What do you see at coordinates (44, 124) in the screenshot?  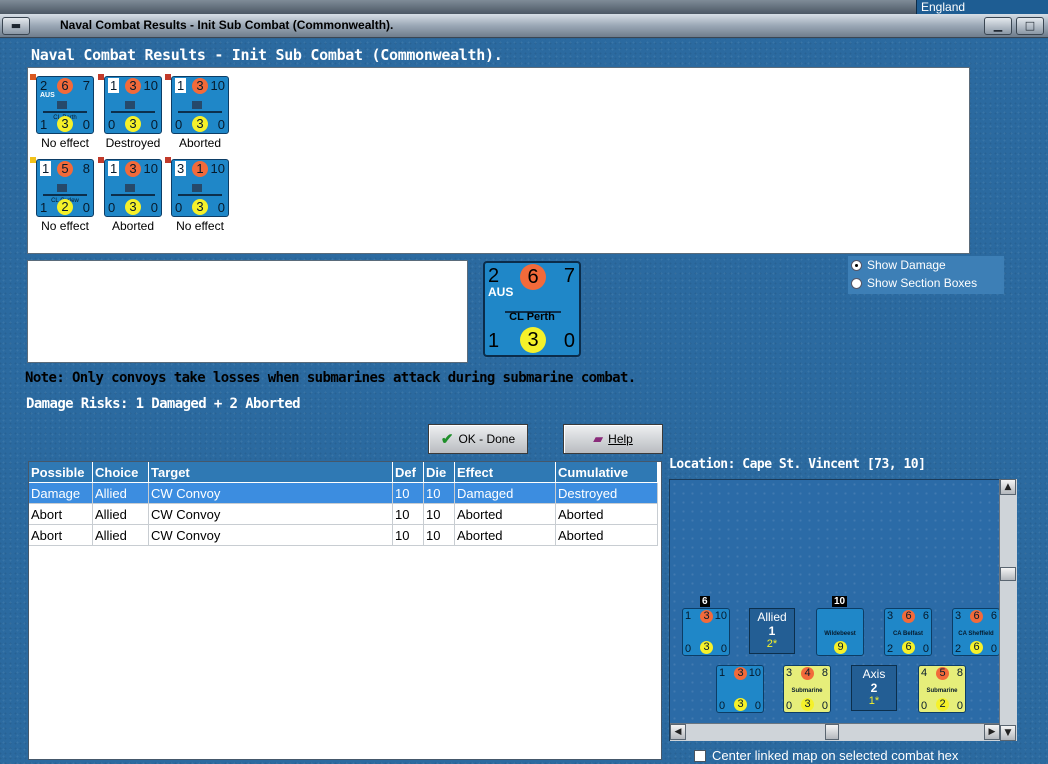 I see `unit-movement: 1` at bounding box center [44, 124].